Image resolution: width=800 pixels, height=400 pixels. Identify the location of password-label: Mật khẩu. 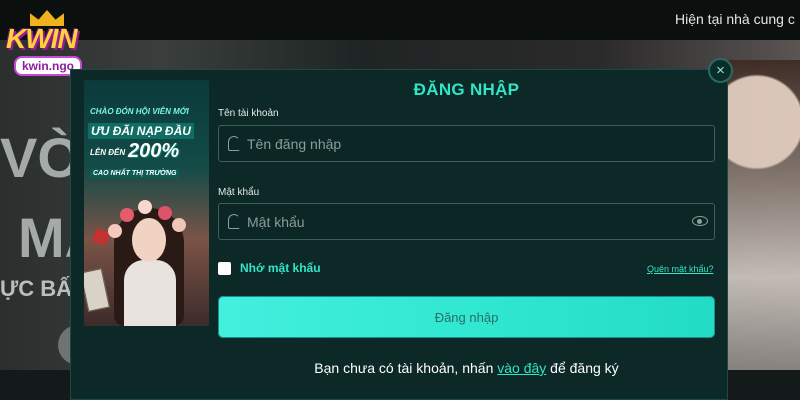
(239, 192).